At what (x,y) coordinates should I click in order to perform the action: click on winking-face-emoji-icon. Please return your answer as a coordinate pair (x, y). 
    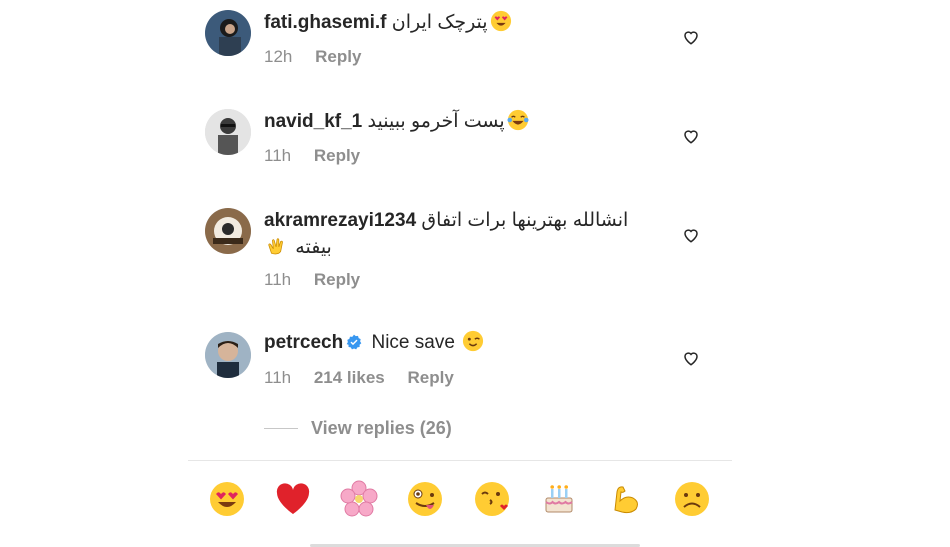
    Looking at the image, I should click on (473, 341).